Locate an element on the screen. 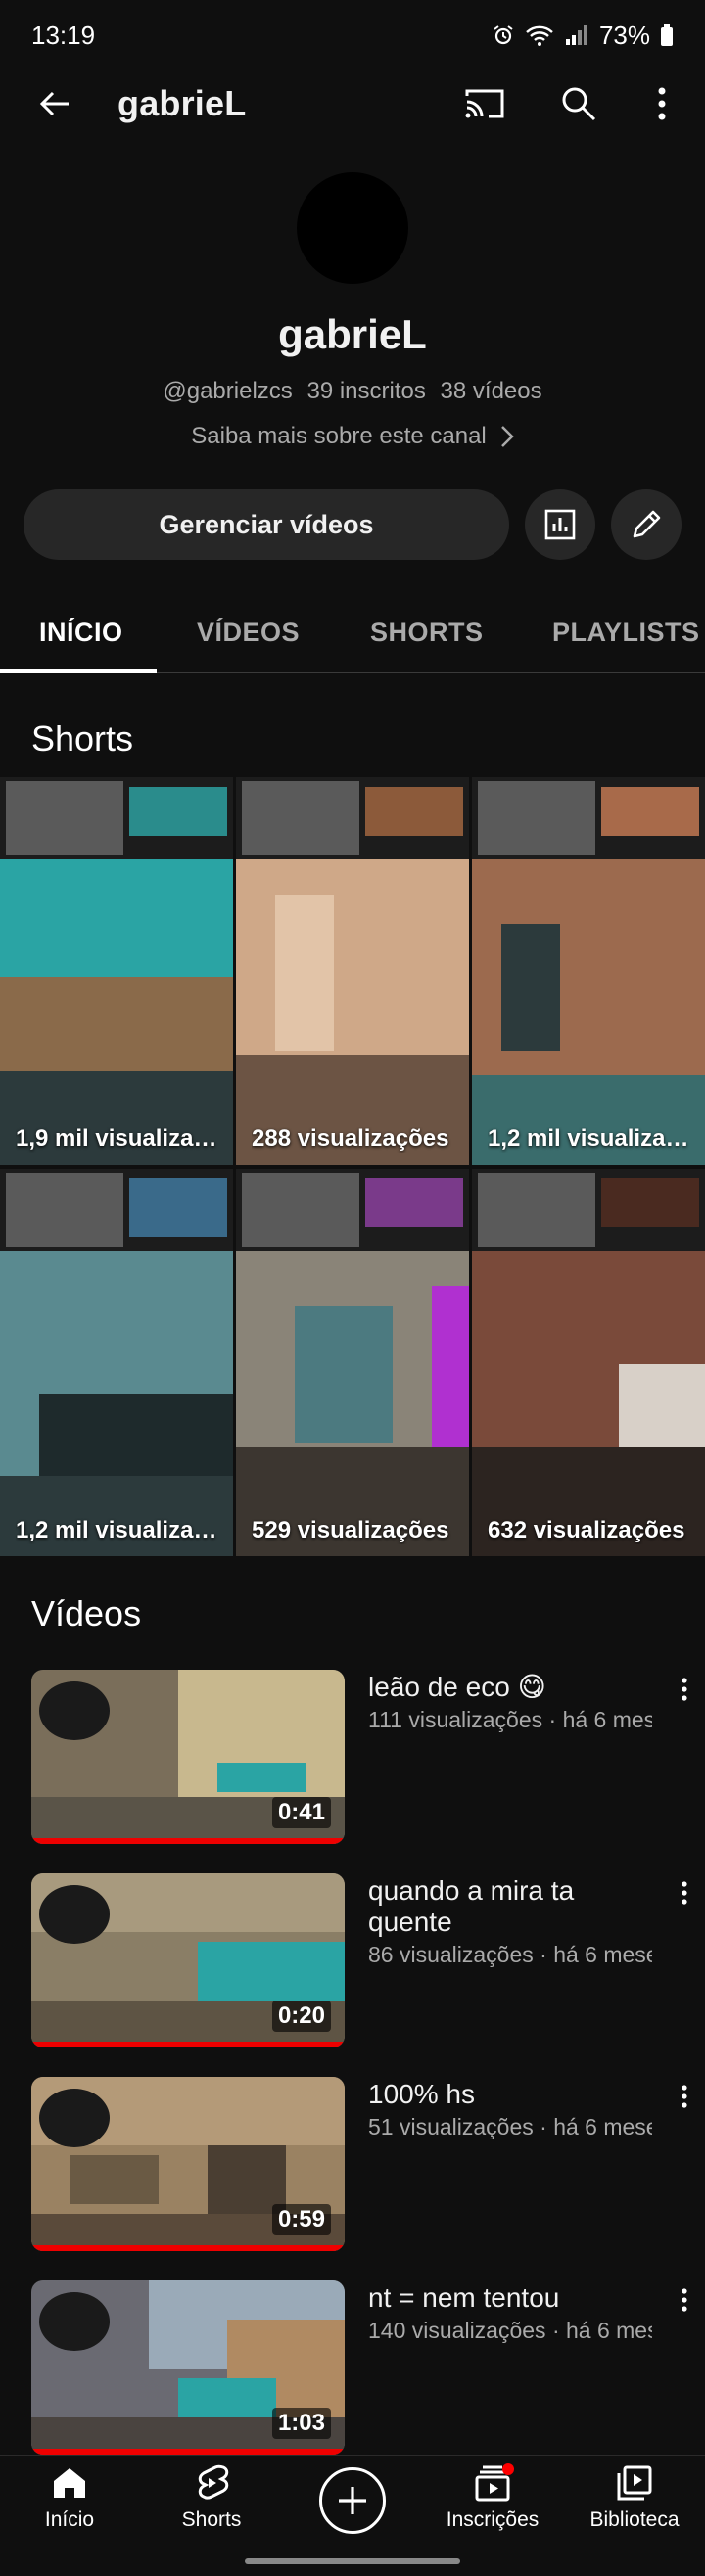  status-icons: 73% is located at coordinates (583, 36).